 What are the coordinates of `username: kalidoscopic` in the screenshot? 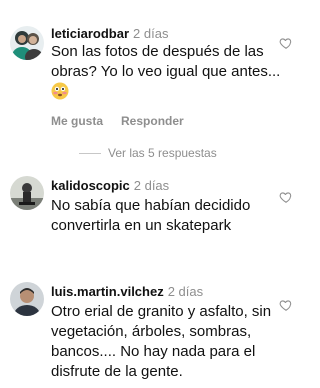 It's located at (90, 185).